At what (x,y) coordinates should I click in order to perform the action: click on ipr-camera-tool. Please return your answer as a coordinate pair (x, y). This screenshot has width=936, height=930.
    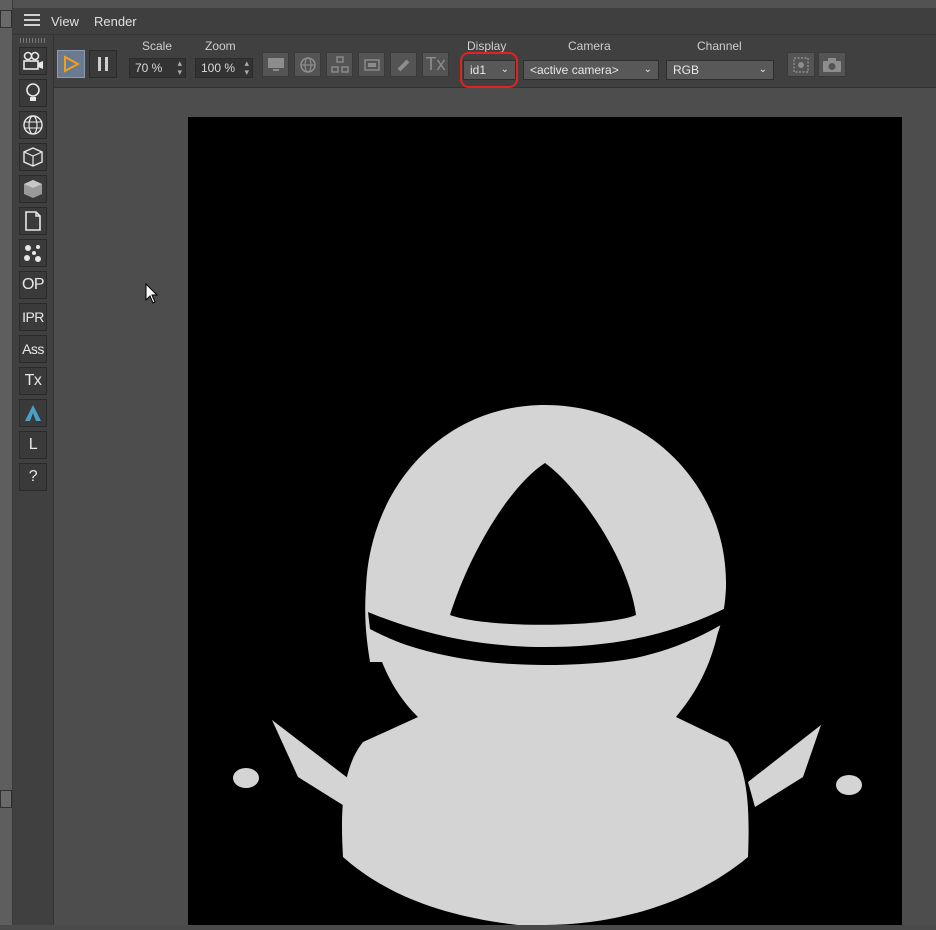
    Looking at the image, I should click on (33, 61).